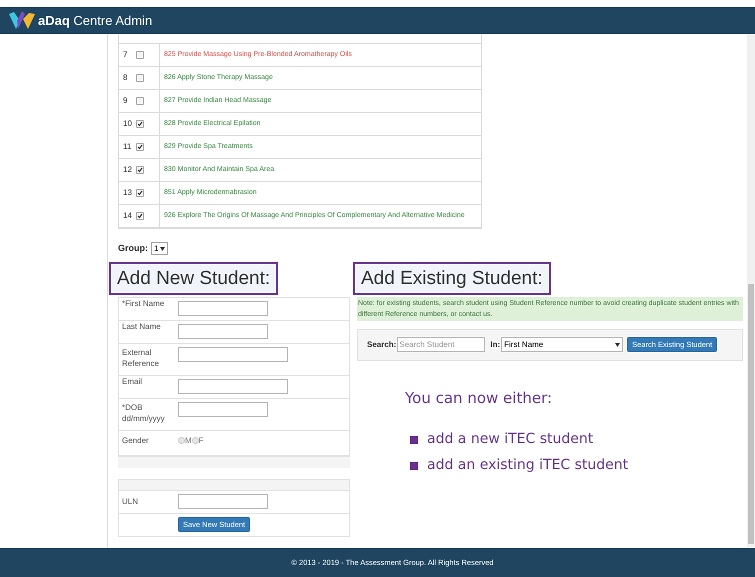  What do you see at coordinates (125, 55) in the screenshot?
I see `row-number: 7` at bounding box center [125, 55].